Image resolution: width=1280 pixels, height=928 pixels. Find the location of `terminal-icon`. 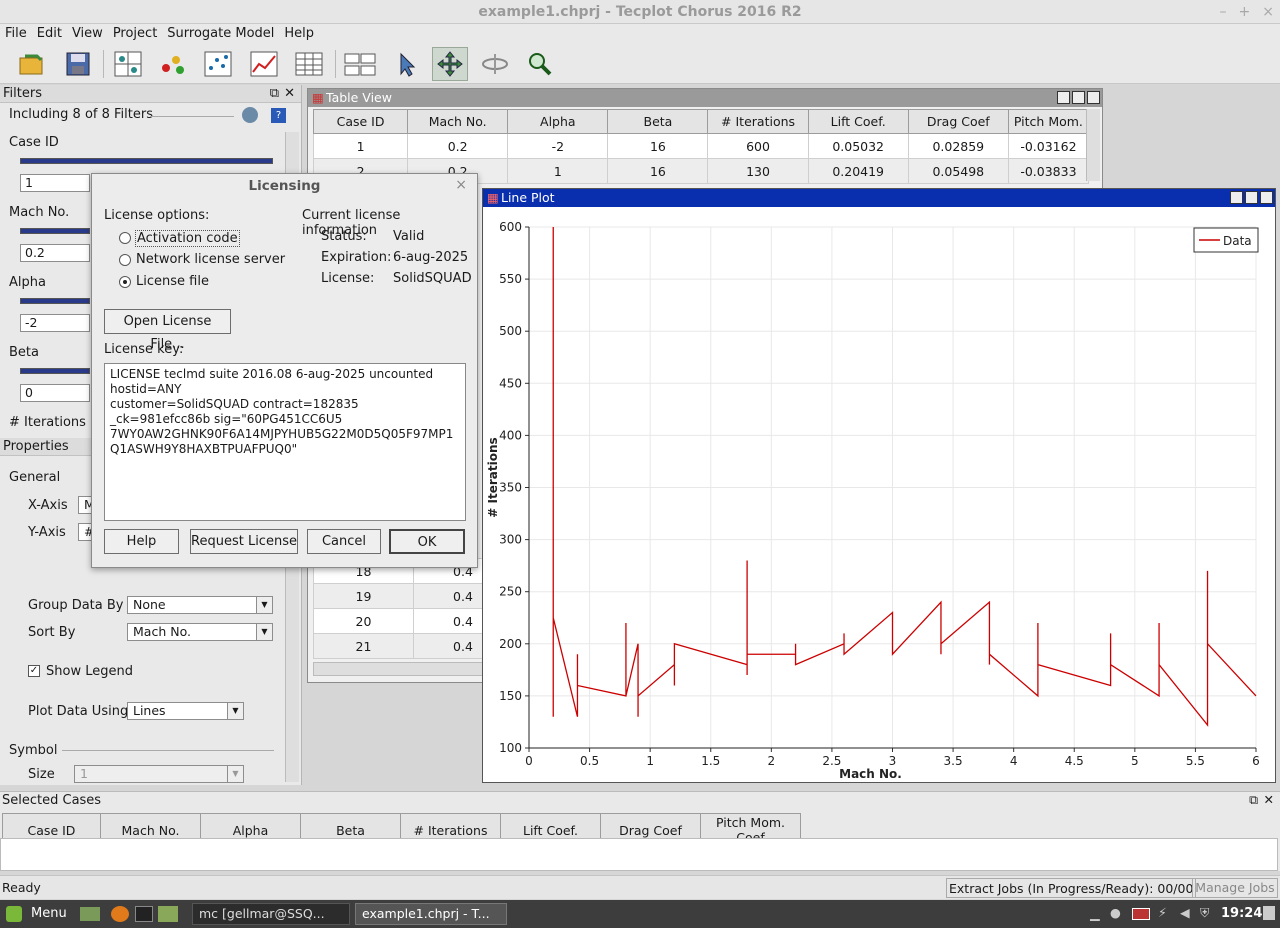

terminal-icon is located at coordinates (144, 914).